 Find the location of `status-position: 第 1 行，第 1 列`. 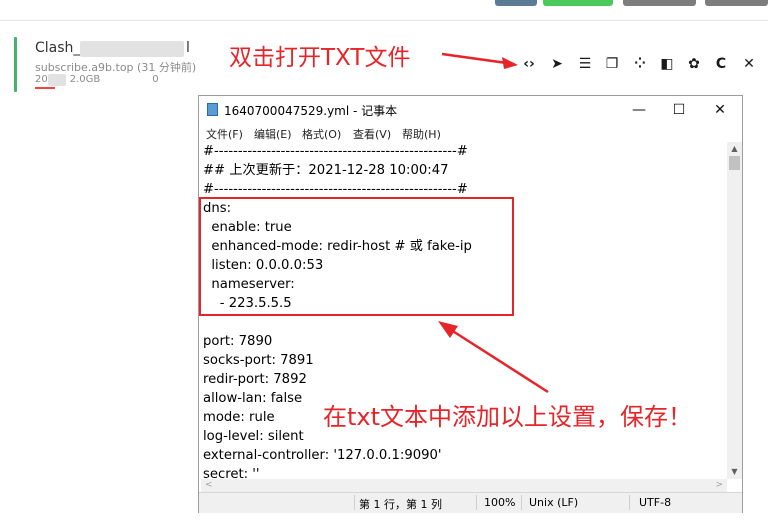

status-position: 第 1 行，第 1 列 is located at coordinates (400, 504).